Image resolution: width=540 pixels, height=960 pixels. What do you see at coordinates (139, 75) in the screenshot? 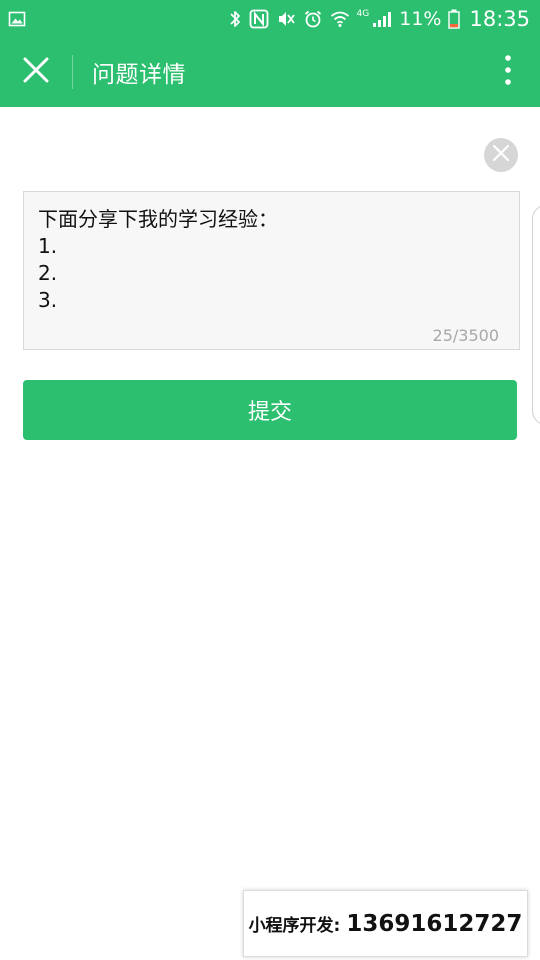
I see `page-title: 问题详情` at bounding box center [139, 75].